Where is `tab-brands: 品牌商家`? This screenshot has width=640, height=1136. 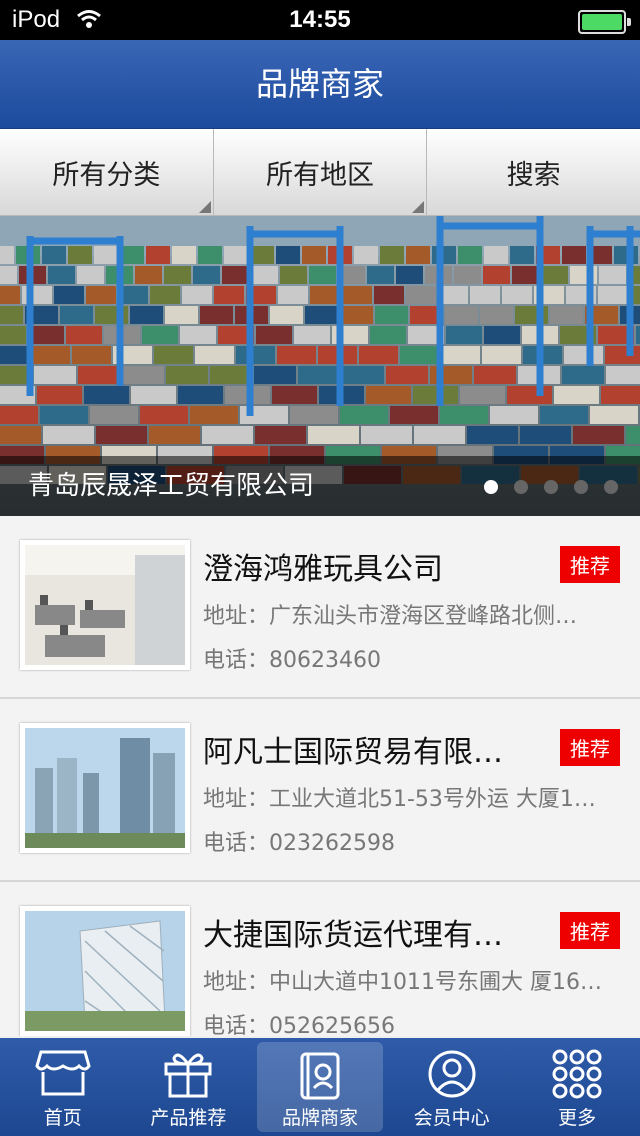
tab-brands: 品牌商家 is located at coordinates (320, 1087).